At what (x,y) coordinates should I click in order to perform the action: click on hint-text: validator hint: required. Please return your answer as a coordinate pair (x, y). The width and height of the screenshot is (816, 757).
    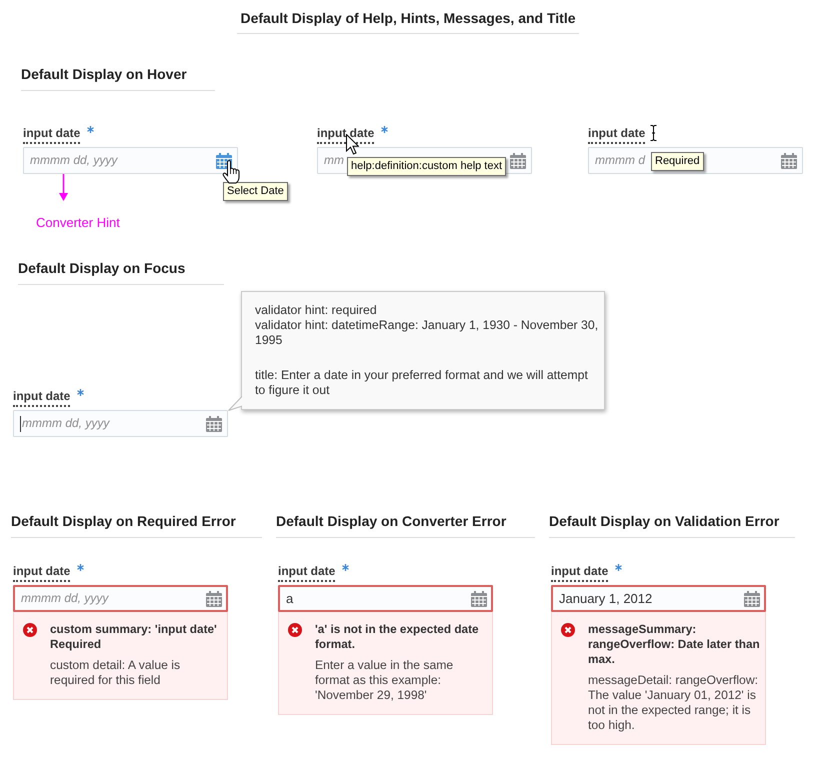
    Looking at the image, I should click on (316, 310).